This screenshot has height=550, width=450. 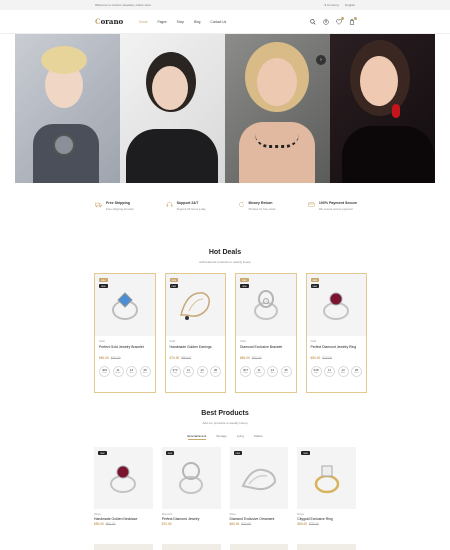 What do you see at coordinates (331, 5) in the screenshot?
I see `currency-selector: $ Currency` at bounding box center [331, 5].